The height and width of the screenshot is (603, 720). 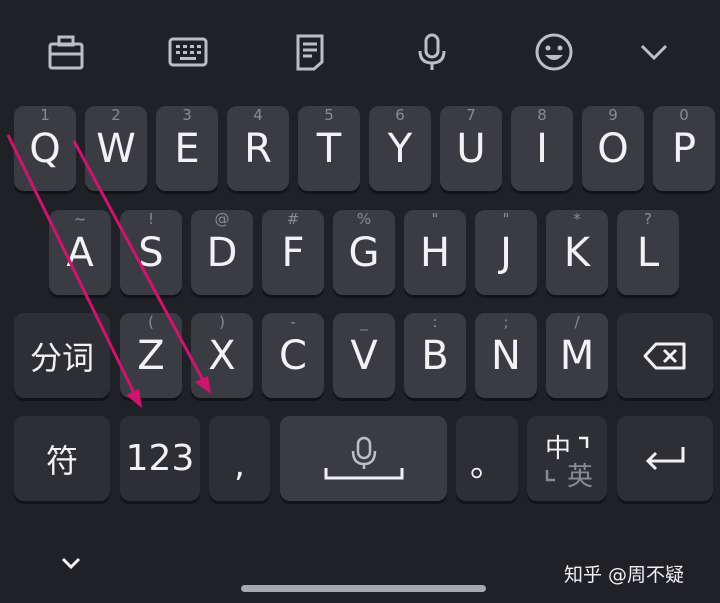 What do you see at coordinates (577, 322) in the screenshot?
I see `key-hint: /` at bounding box center [577, 322].